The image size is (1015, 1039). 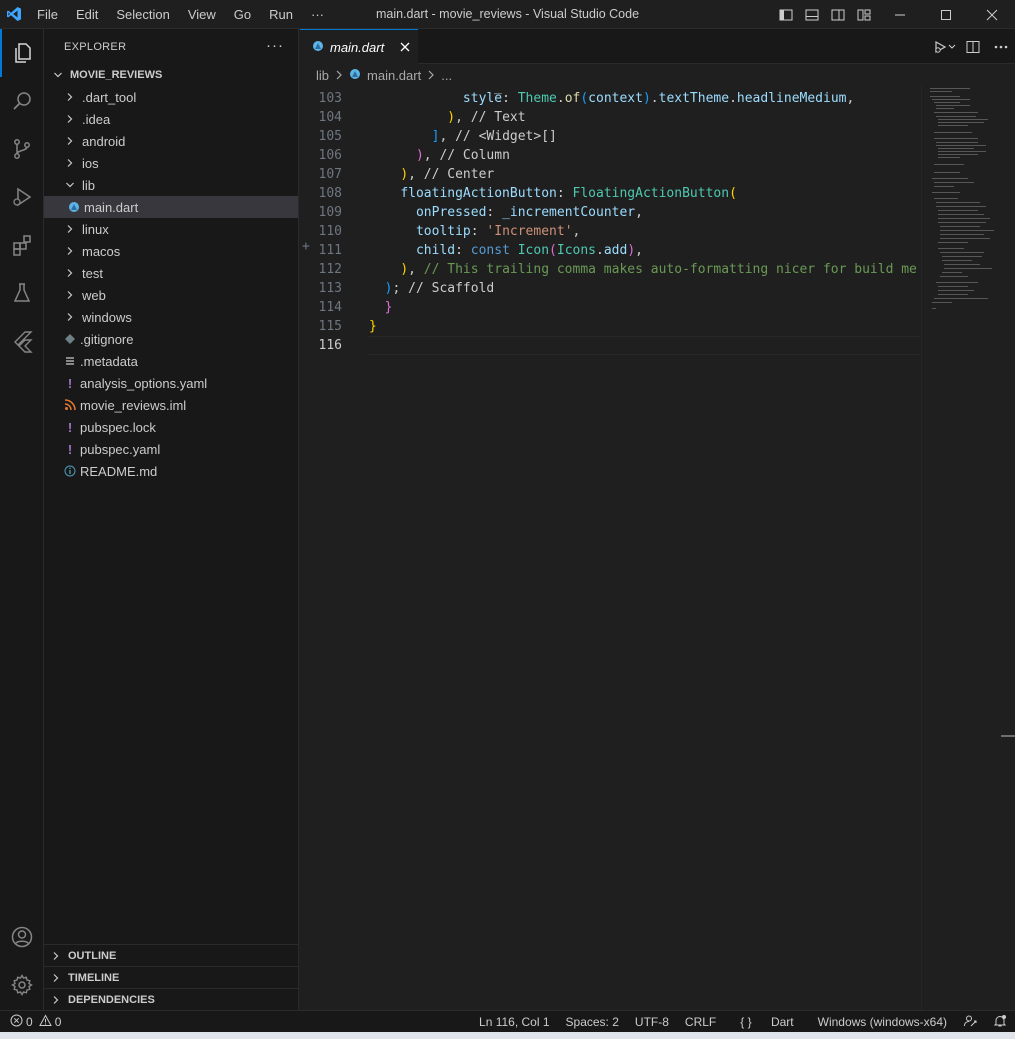 I want to click on file-item: .gitignore, so click(x=171, y=339).